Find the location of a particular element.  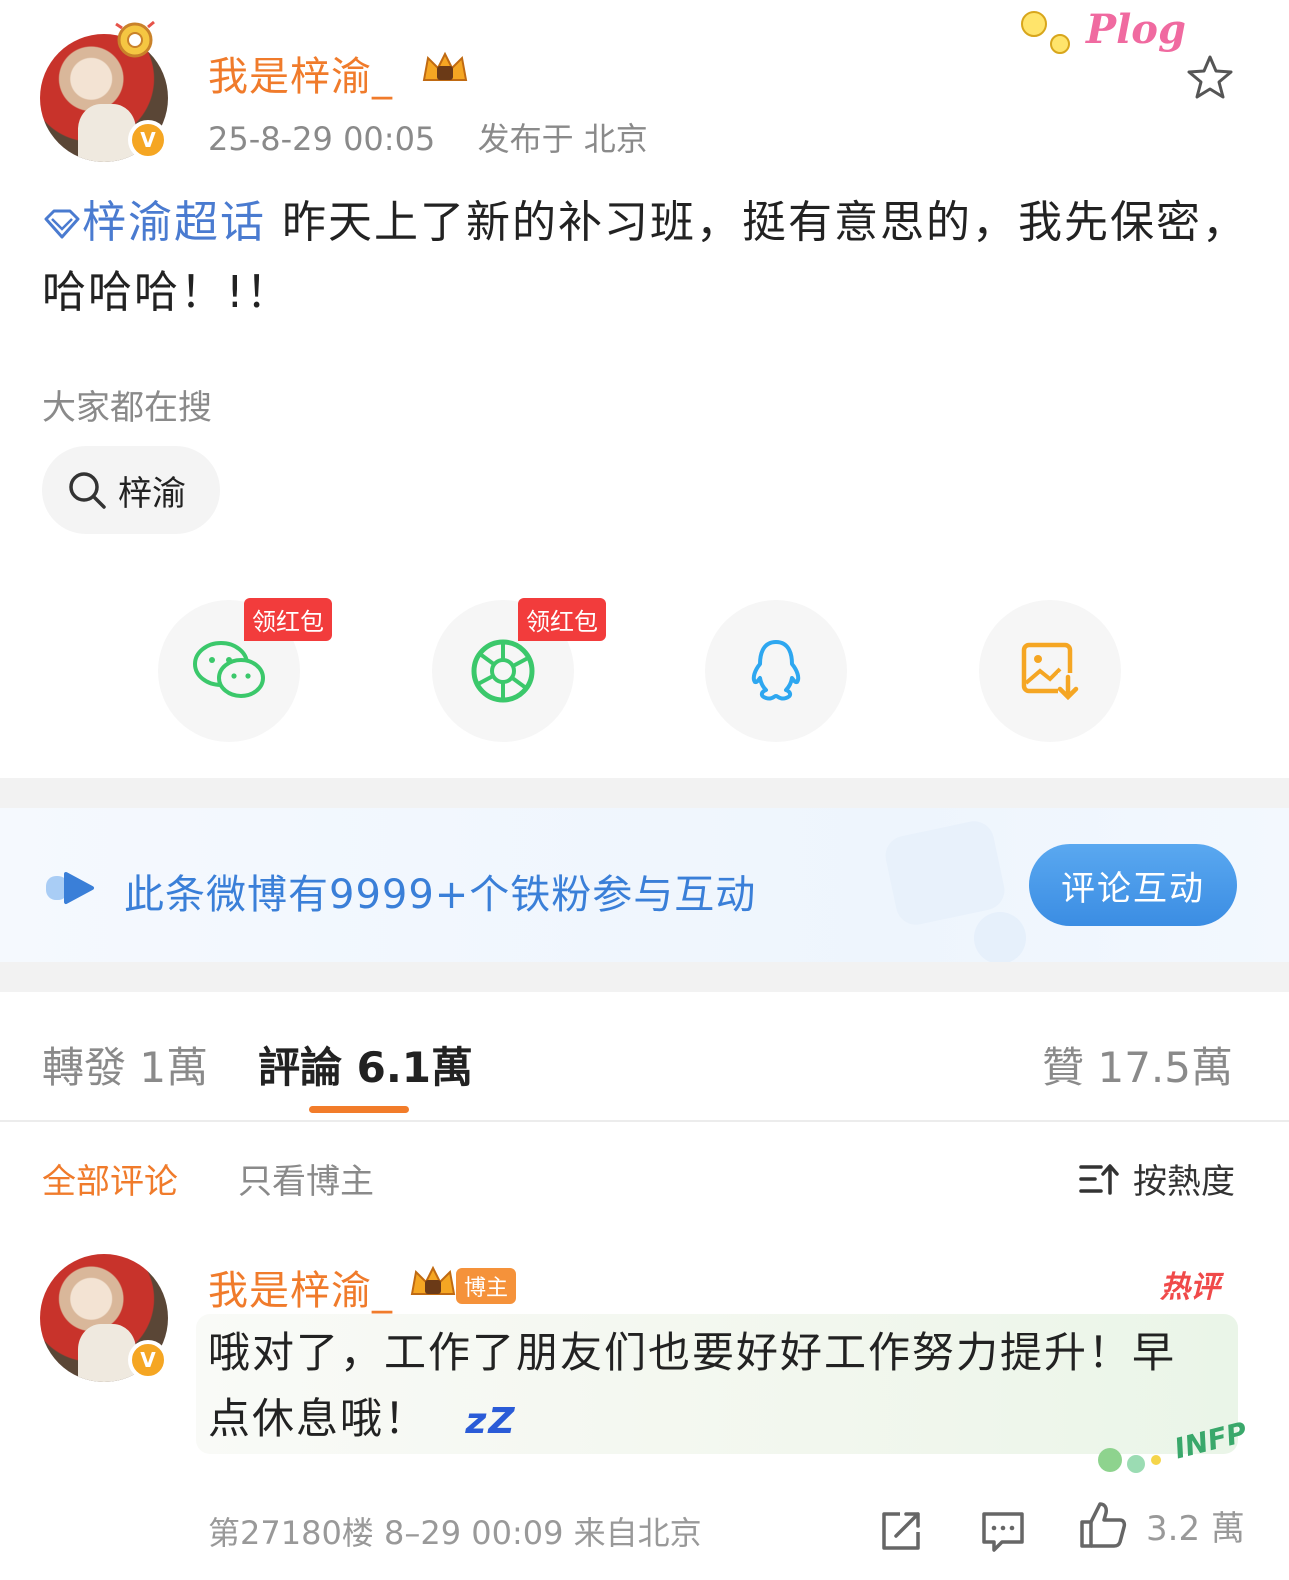

post-author-name: 我是梓渝_ is located at coordinates (300, 73).